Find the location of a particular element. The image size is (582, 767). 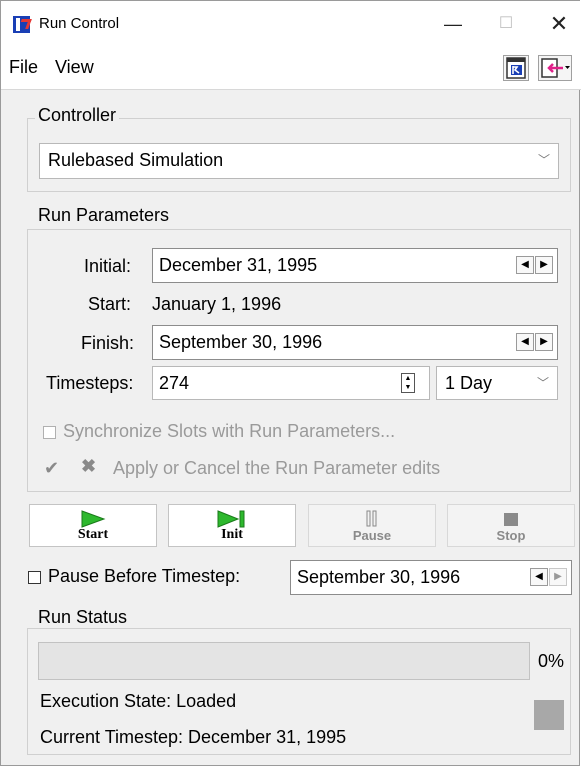

finish-label: Finish: is located at coordinates (108, 343).